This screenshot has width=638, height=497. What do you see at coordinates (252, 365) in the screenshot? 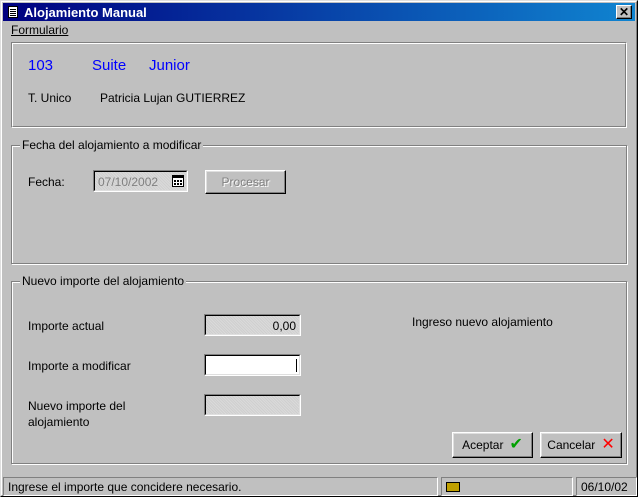
I see `modify-amount-input` at bounding box center [252, 365].